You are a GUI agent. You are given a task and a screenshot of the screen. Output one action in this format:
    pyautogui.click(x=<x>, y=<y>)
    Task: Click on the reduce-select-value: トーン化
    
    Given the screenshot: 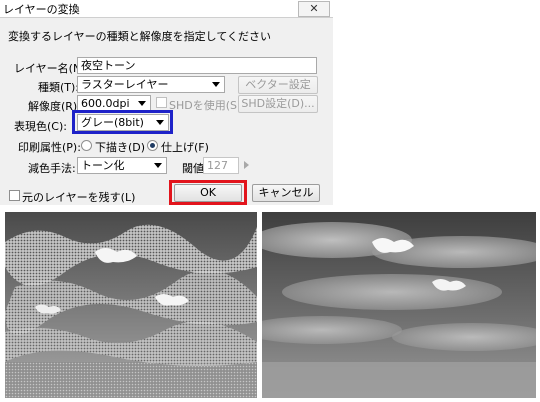 What is the action you would take?
    pyautogui.click(x=103, y=165)
    